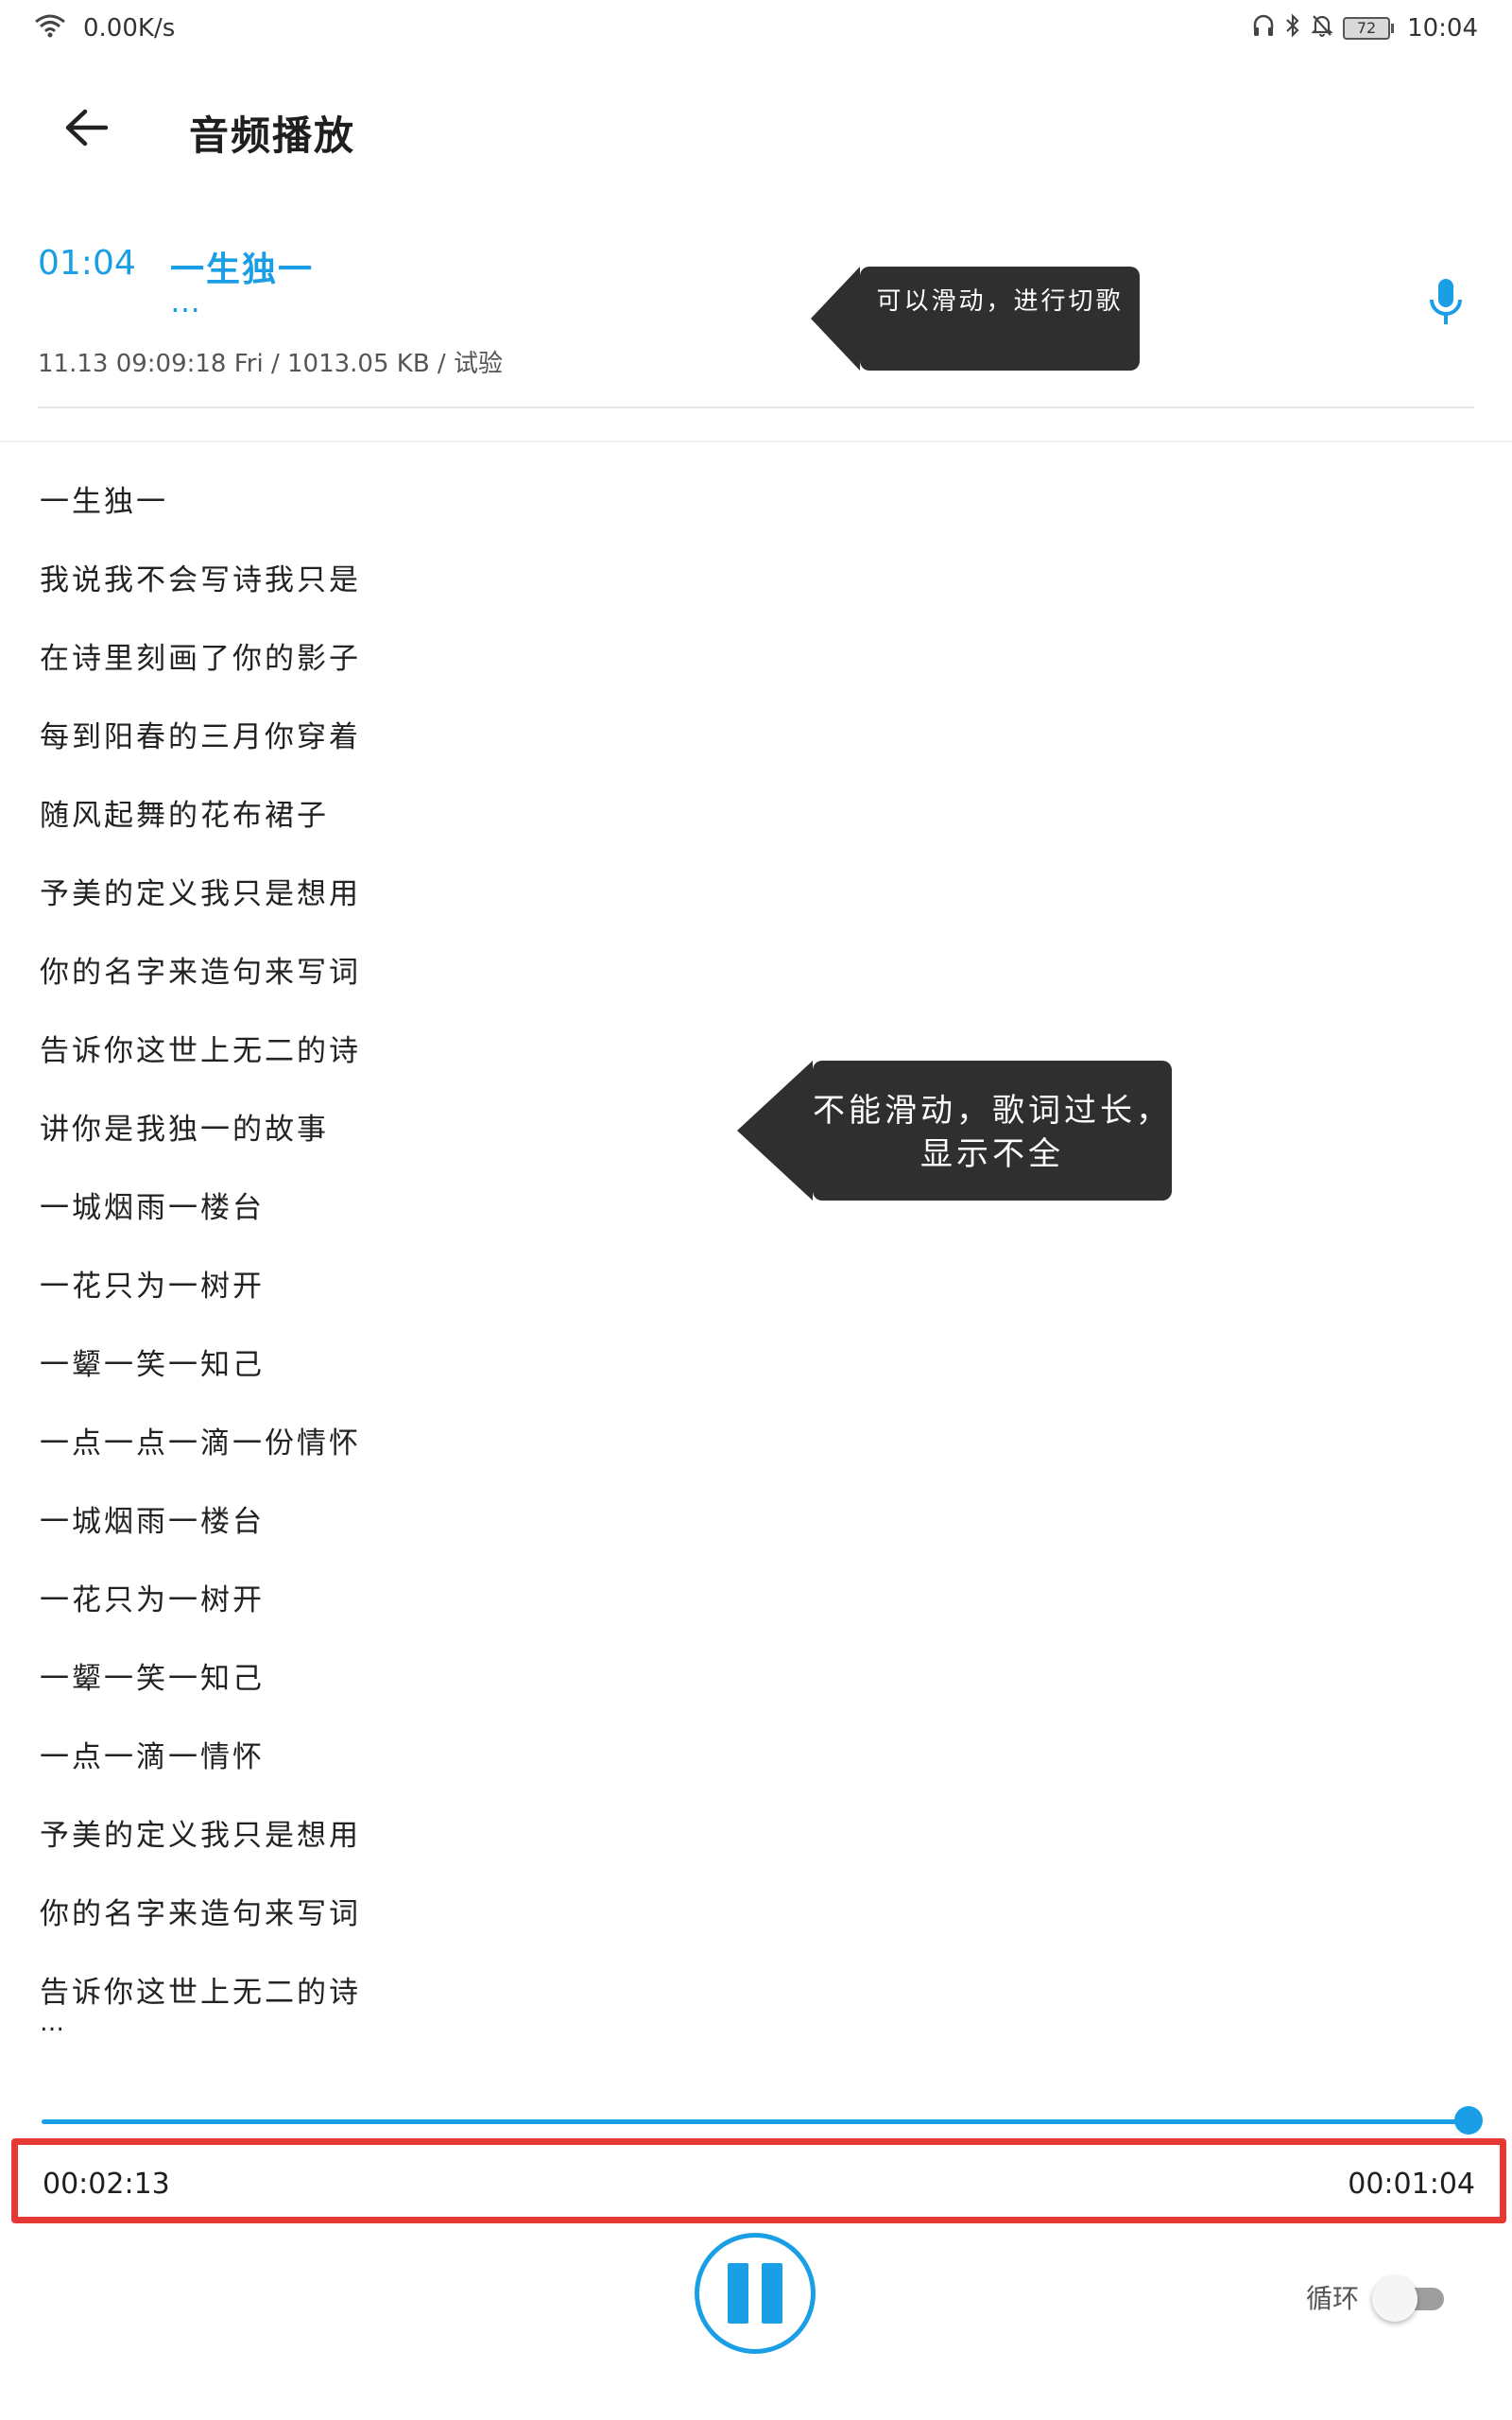 The height and width of the screenshot is (2420, 1512). I want to click on lyric-line: 我说我不会写诗我只是, so click(200, 580).